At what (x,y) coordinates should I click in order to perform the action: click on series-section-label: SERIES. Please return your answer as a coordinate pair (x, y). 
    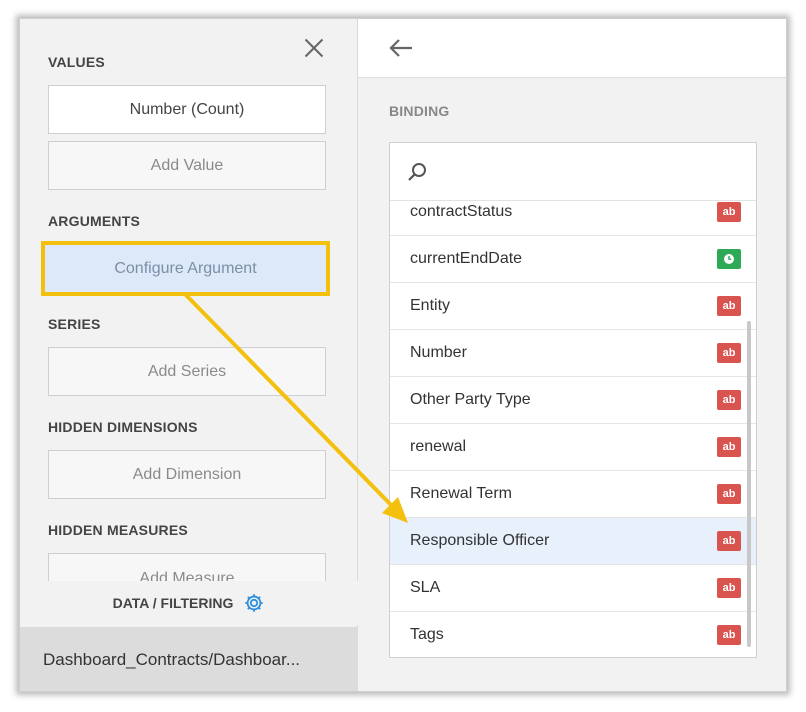
    Looking at the image, I should click on (74, 324).